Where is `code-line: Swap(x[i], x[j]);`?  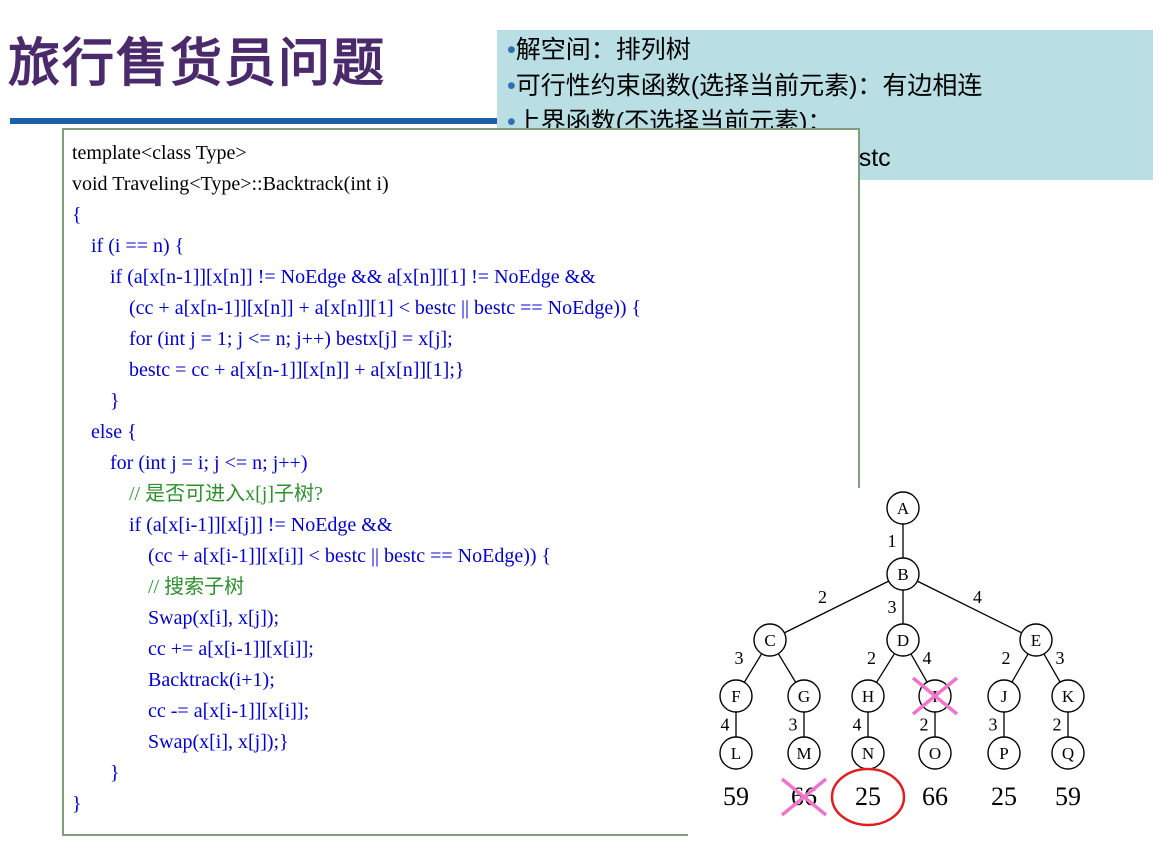 code-line: Swap(x[i], x[j]); is located at coordinates (214, 618).